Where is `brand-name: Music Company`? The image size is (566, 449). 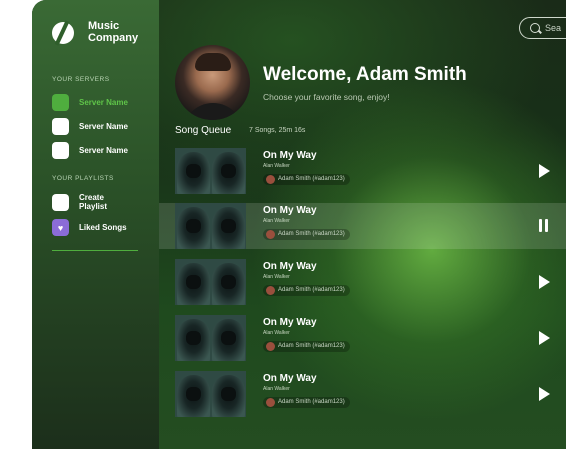 brand-name: Music Company is located at coordinates (123, 32).